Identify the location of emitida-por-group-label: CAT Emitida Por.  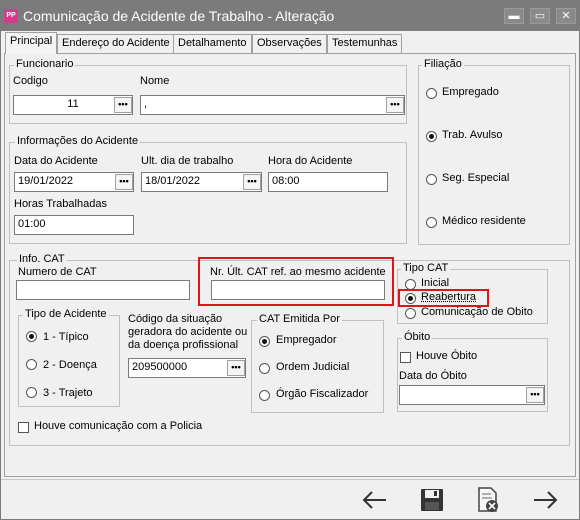
(299, 319).